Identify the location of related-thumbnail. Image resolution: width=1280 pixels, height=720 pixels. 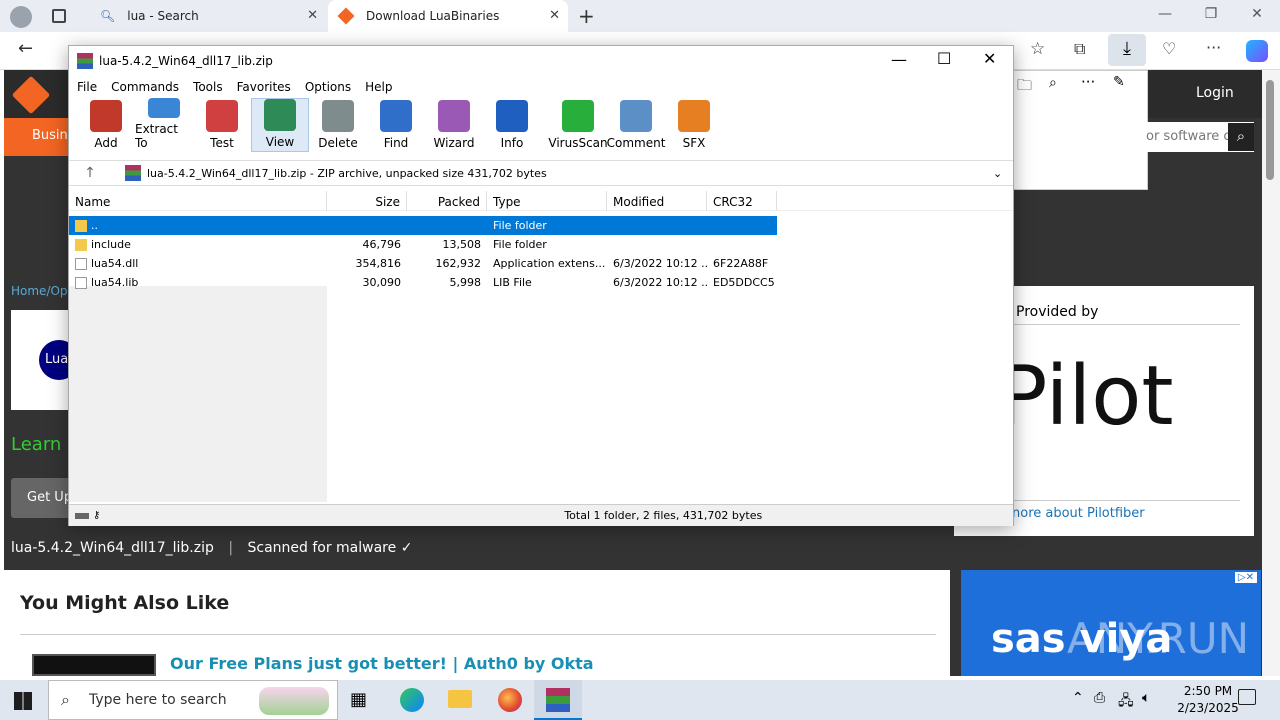
(94, 665).